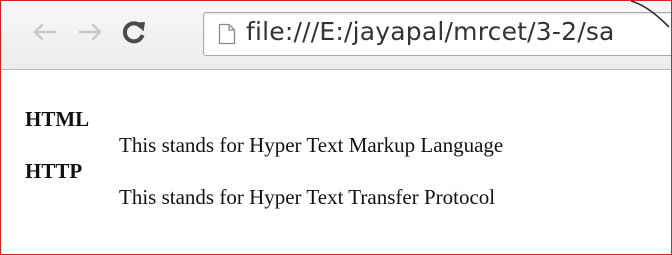  I want to click on address-text: file:///E:/jayapal/mrcet/3-2/sa, so click(430, 31).